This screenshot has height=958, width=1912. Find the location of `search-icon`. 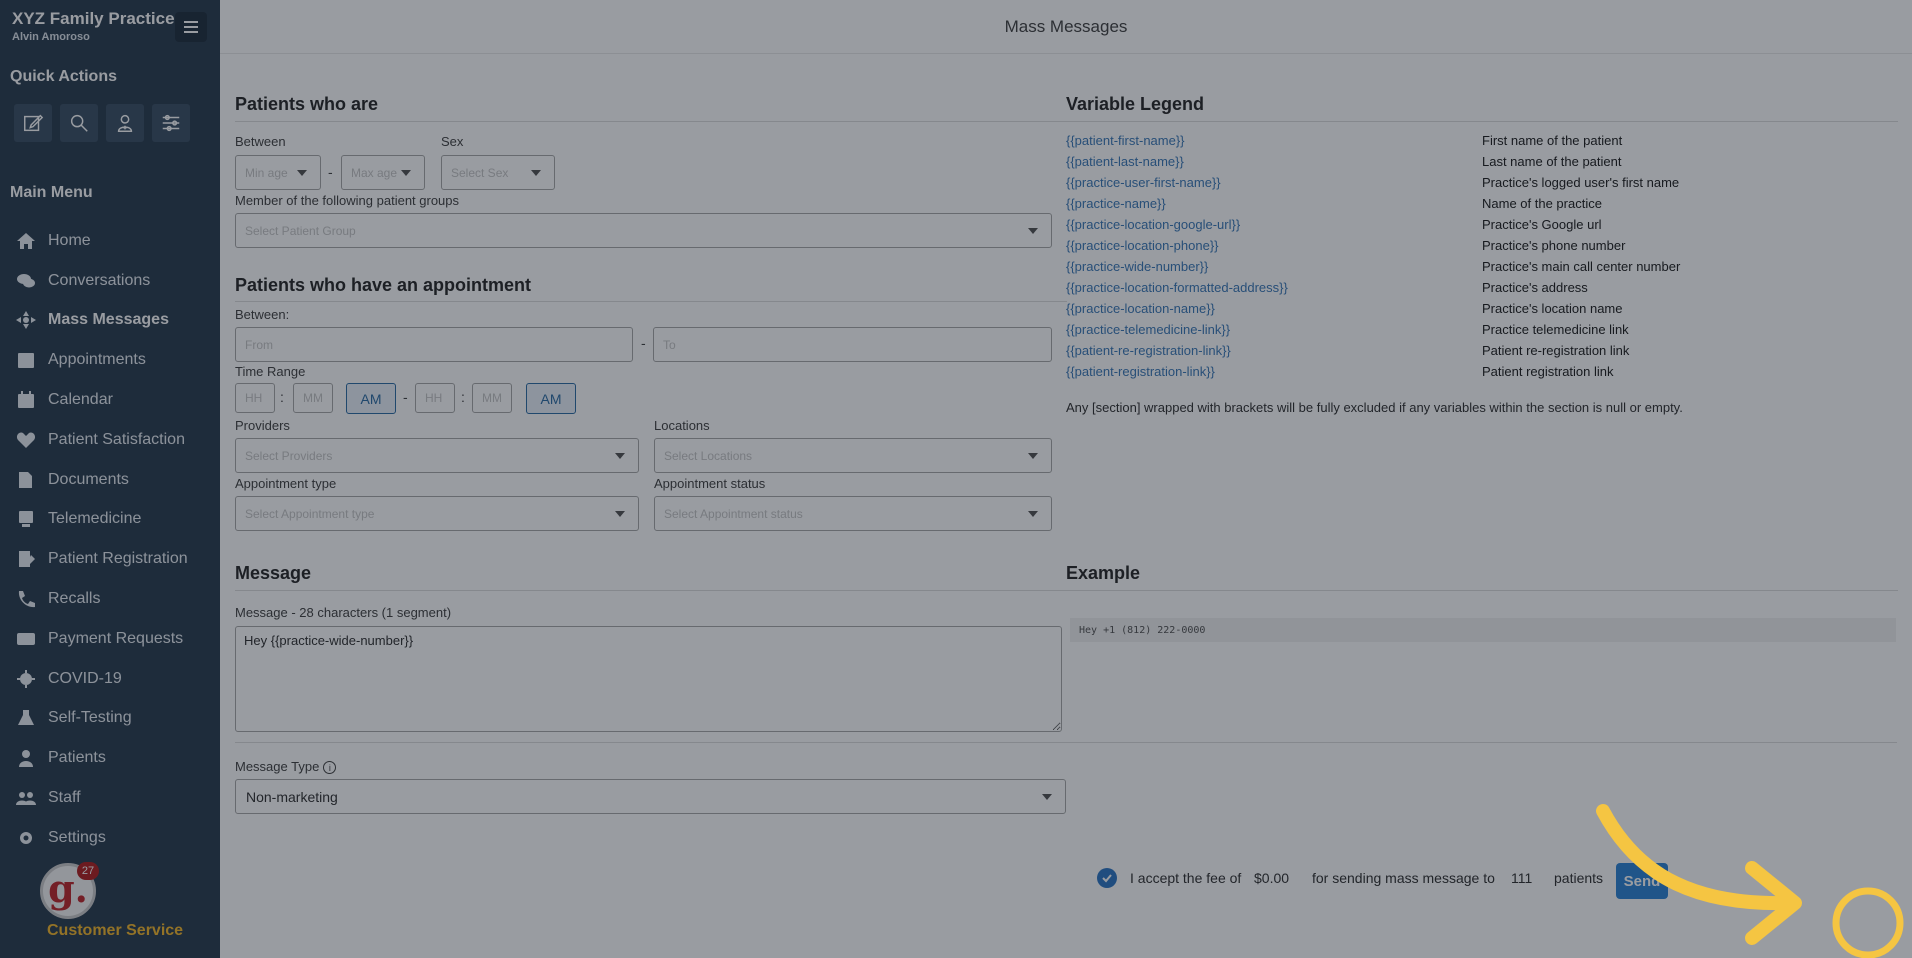

search-icon is located at coordinates (79, 123).